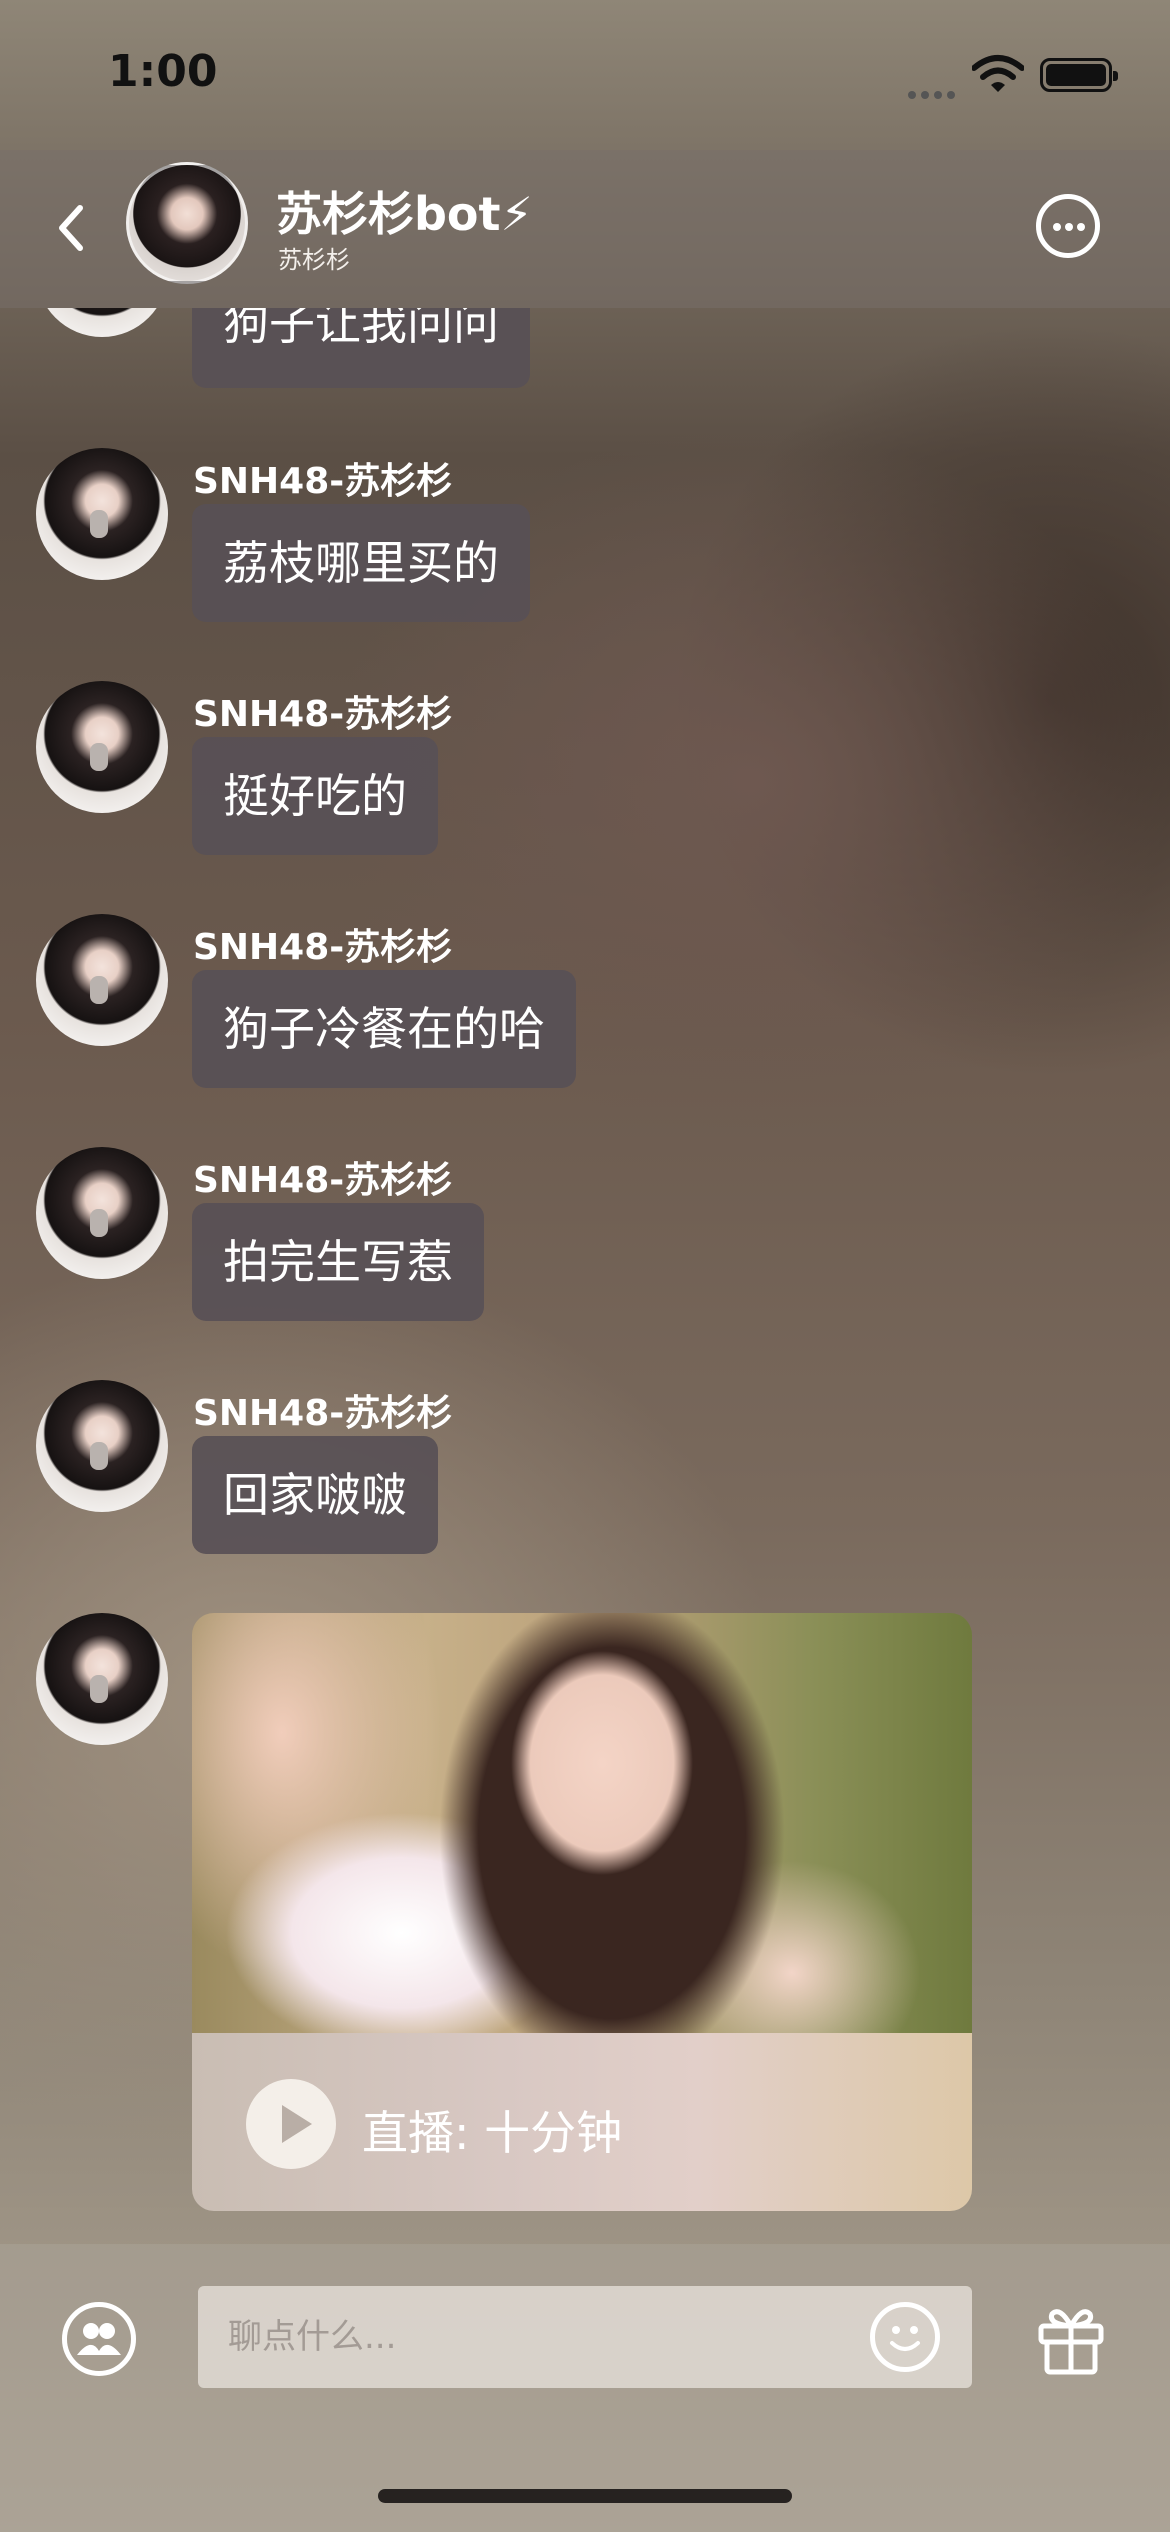  Describe the element at coordinates (315, 796) in the screenshot. I see `message-bubble: 挺好吃的` at that location.